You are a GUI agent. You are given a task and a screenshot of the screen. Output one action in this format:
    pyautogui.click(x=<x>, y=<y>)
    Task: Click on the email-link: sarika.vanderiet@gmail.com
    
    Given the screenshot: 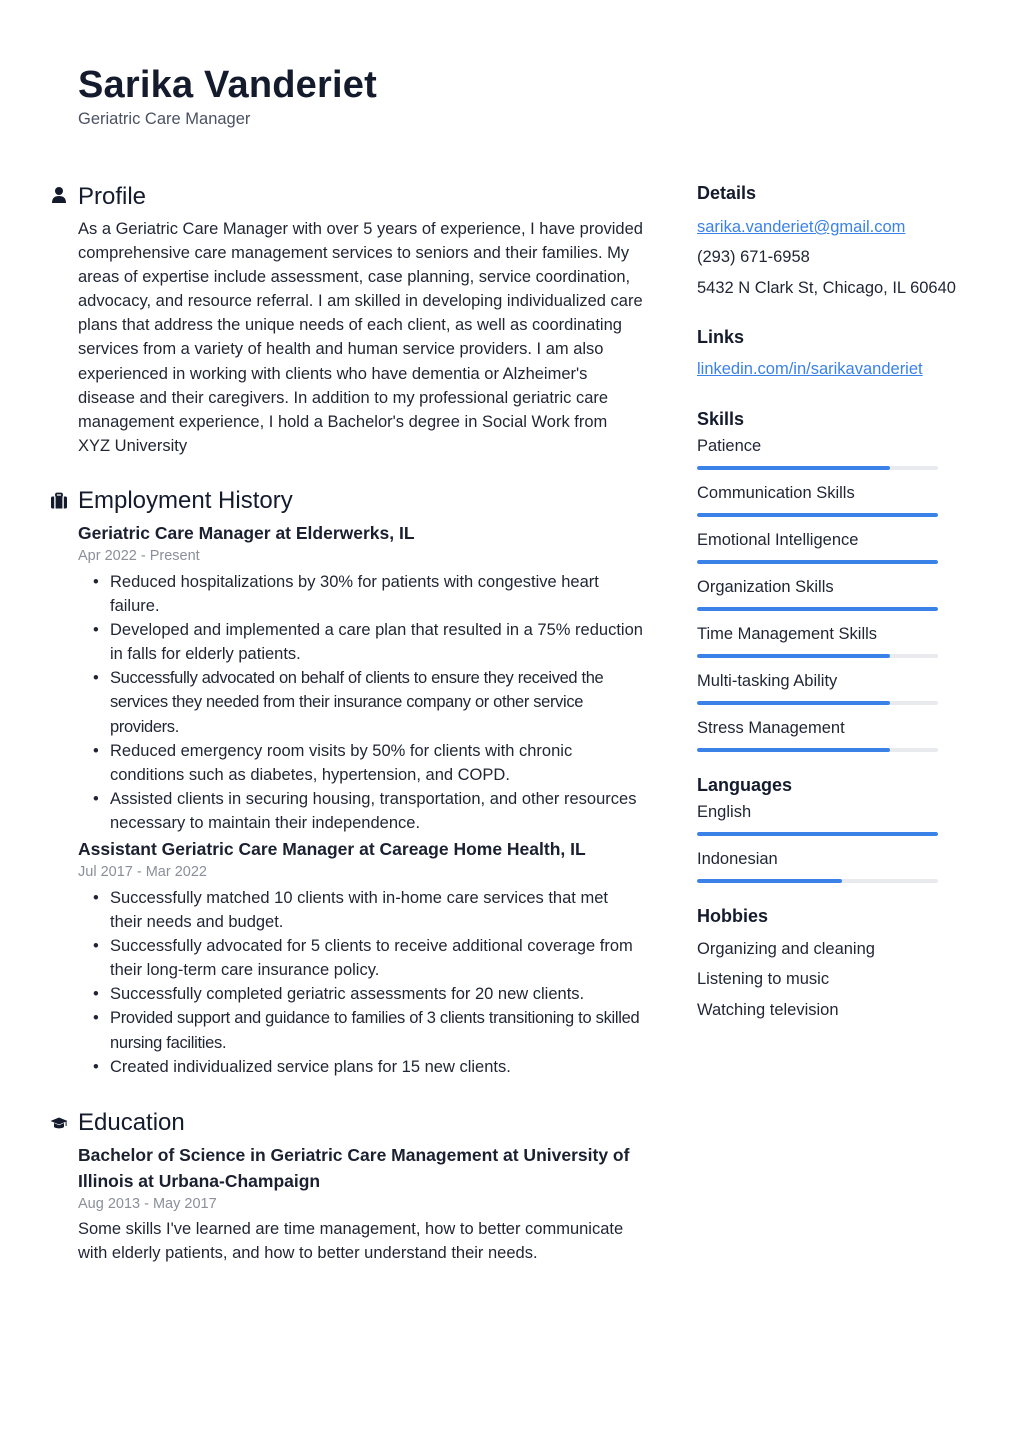 What is the action you would take?
    pyautogui.click(x=801, y=227)
    